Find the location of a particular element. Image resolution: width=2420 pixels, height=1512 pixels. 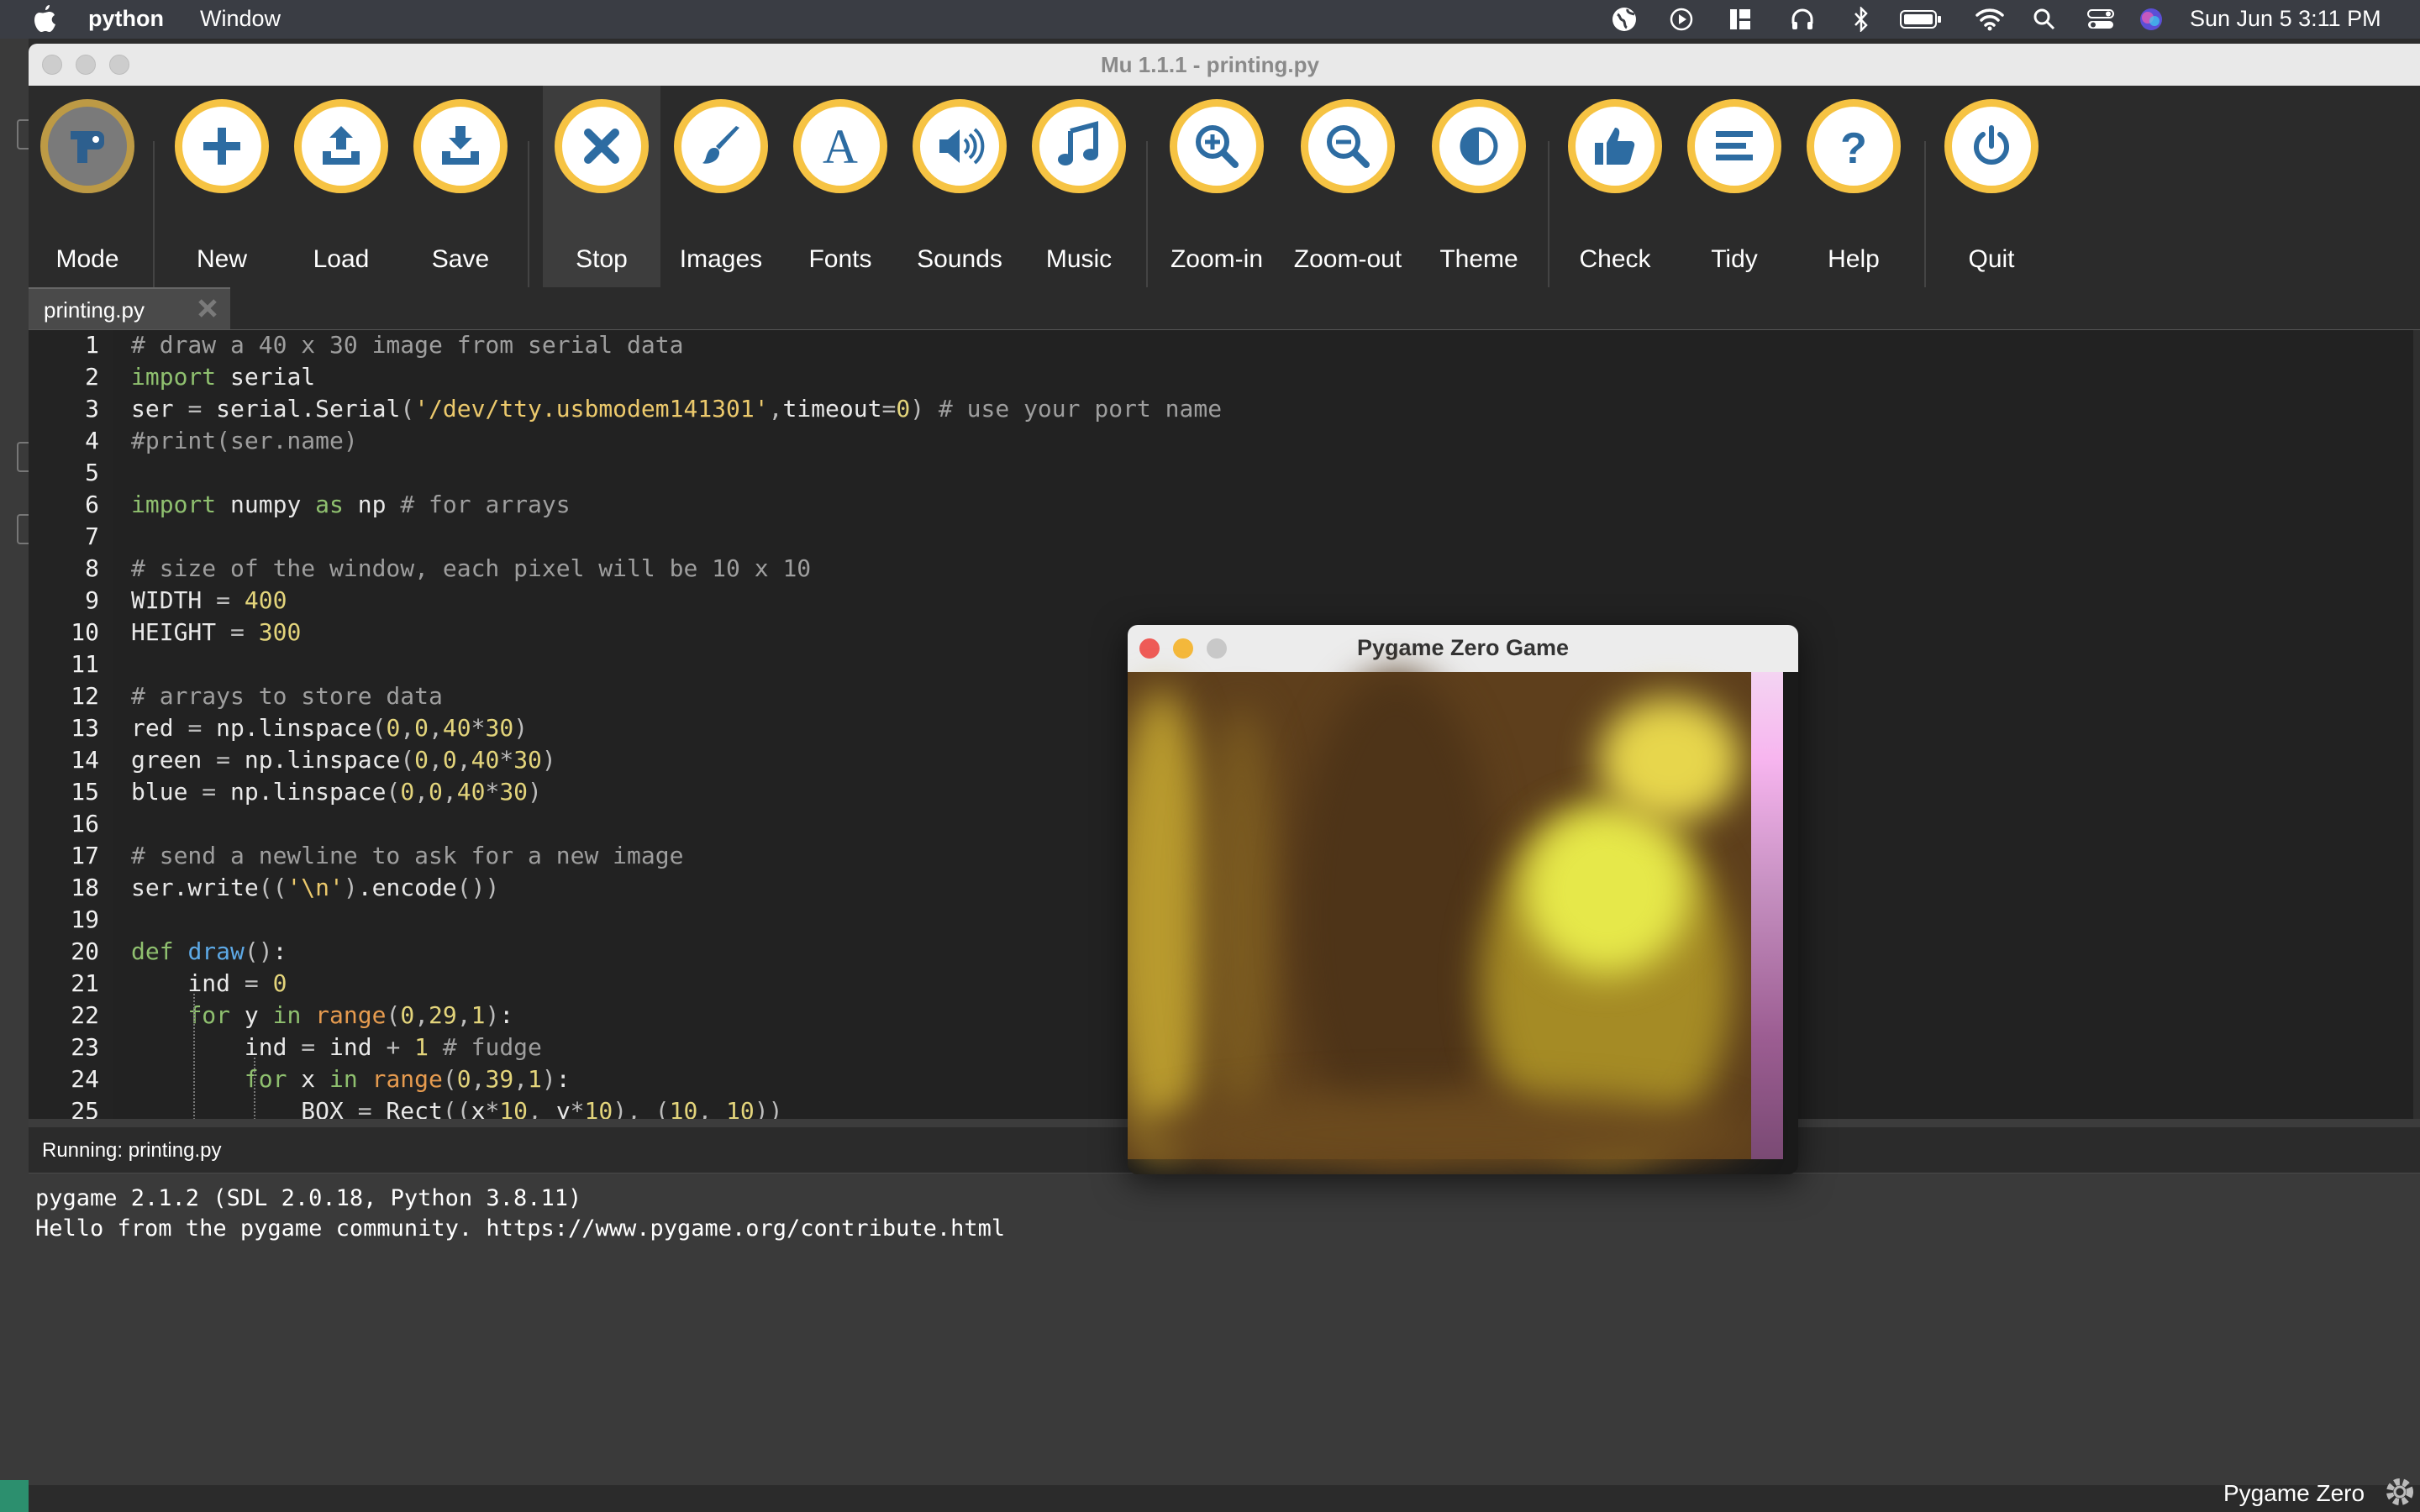

sounds-button-label: Sounds is located at coordinates (960, 259).